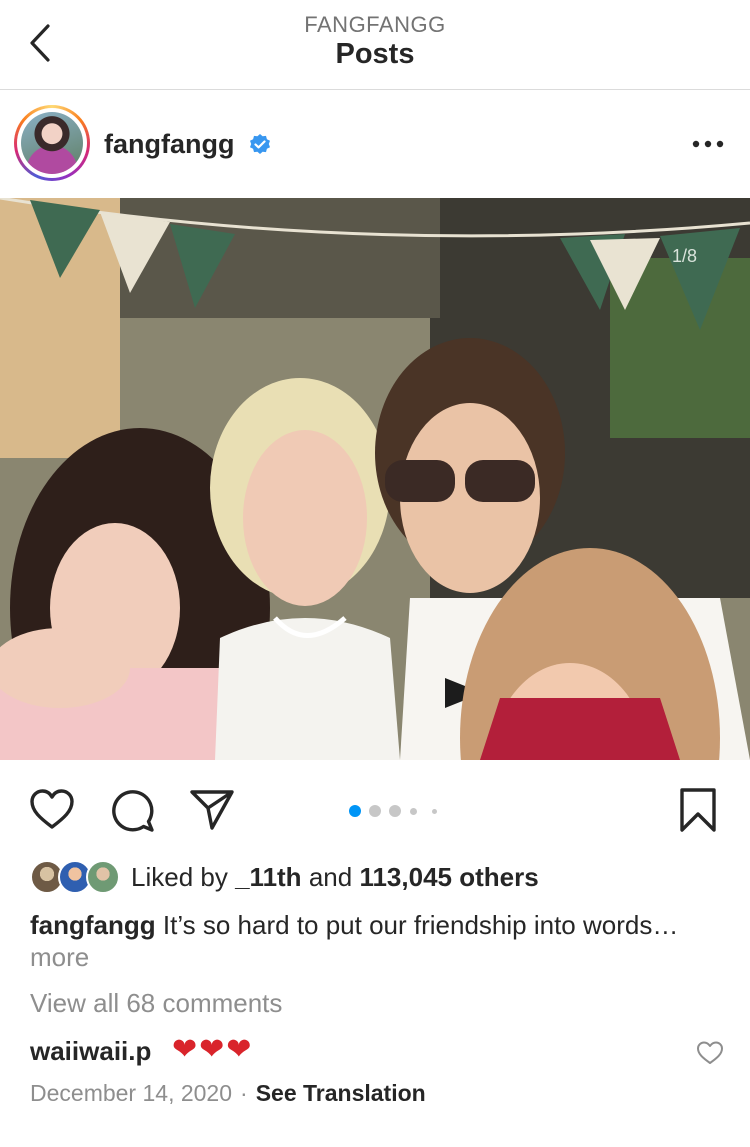  What do you see at coordinates (260, 144) in the screenshot?
I see `verified-badge-icon` at bounding box center [260, 144].